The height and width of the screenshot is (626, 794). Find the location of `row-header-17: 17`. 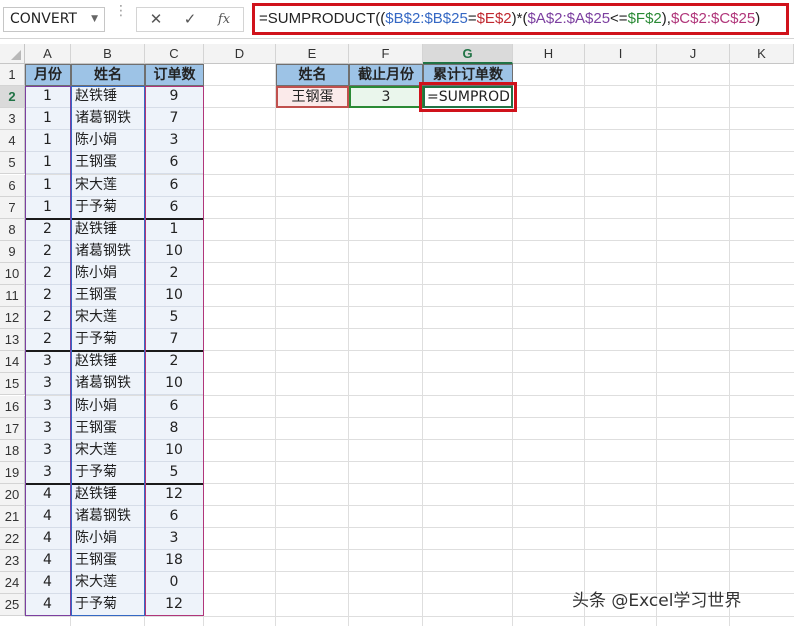

row-header-17: 17 is located at coordinates (12, 428).